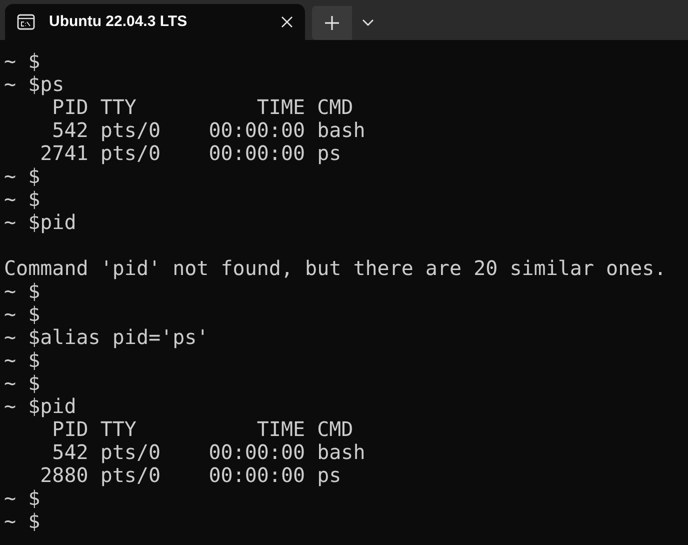 This screenshot has width=688, height=545. I want to click on terminal-icon, so click(26, 22).